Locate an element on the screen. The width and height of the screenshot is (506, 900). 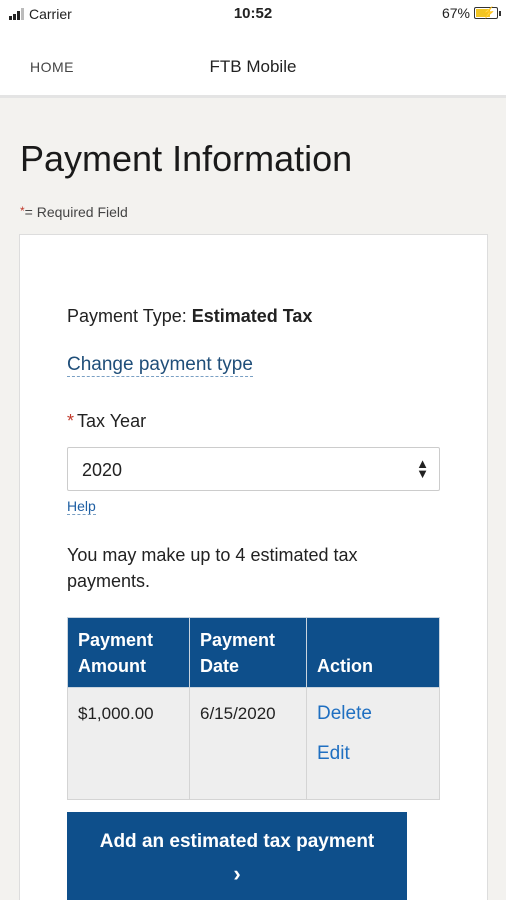
table-header-row: Payment Amount Payment Date Action is located at coordinates (253, 652).